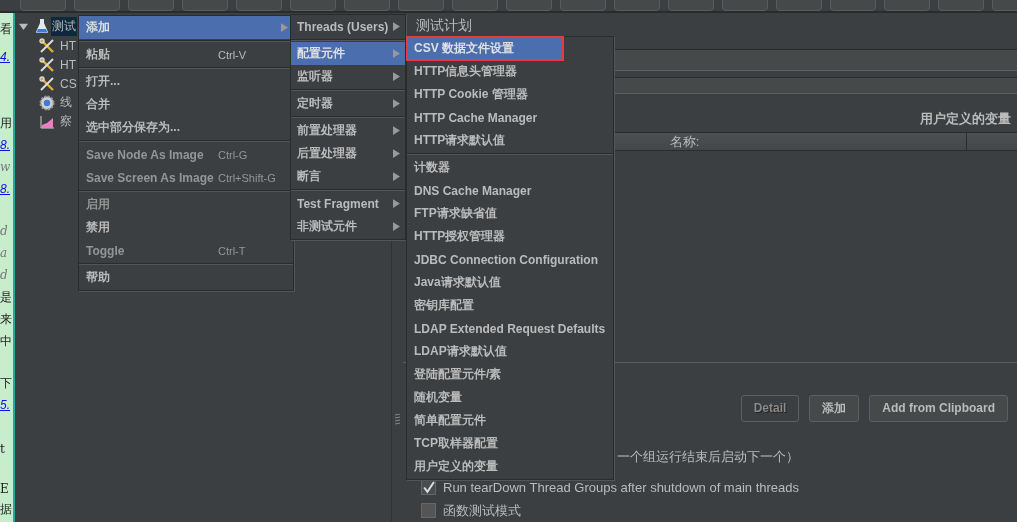 This screenshot has height=522, width=1017. Describe the element at coordinates (348, 76) in the screenshot. I see `menu-item: 监听器` at that location.